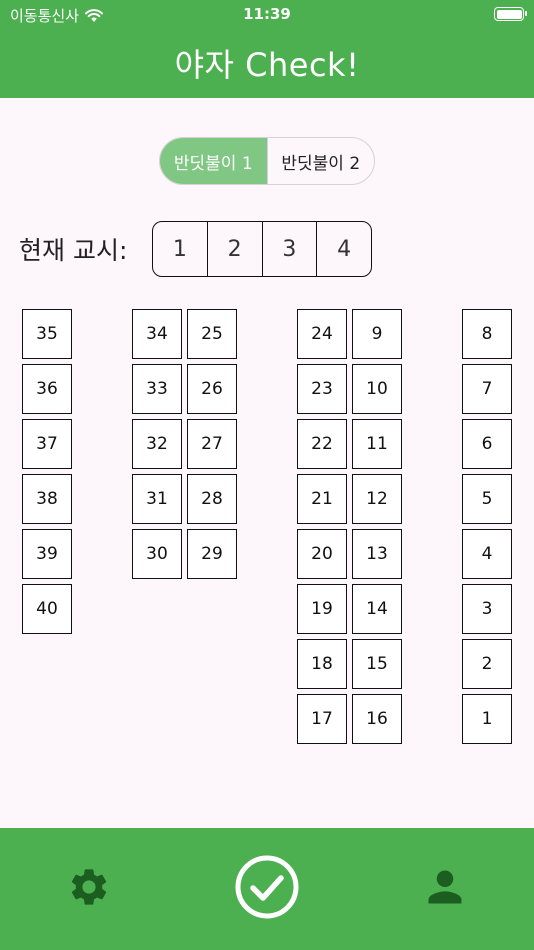 This screenshot has width=534, height=950. Describe the element at coordinates (320, 161) in the screenshot. I see `segment-option-2: 반딧불이 2` at that location.